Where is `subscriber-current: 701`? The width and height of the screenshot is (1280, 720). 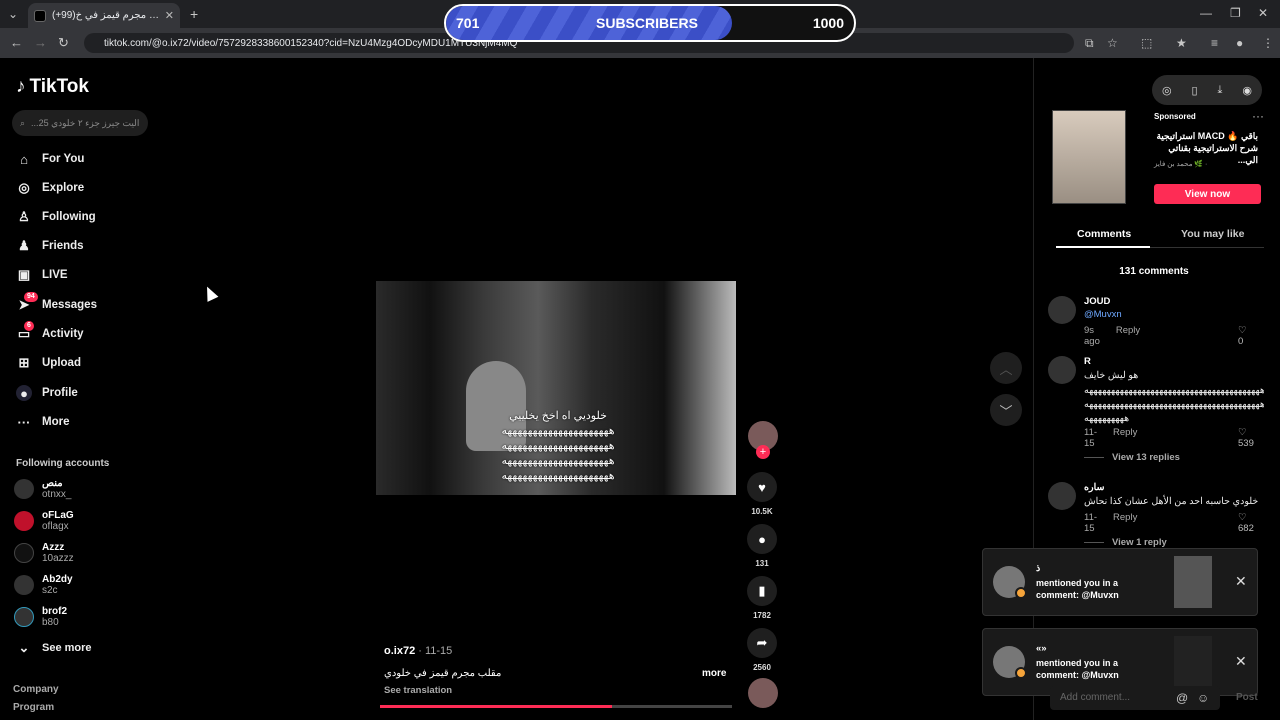
subscriber-current: 701 is located at coordinates (468, 23).